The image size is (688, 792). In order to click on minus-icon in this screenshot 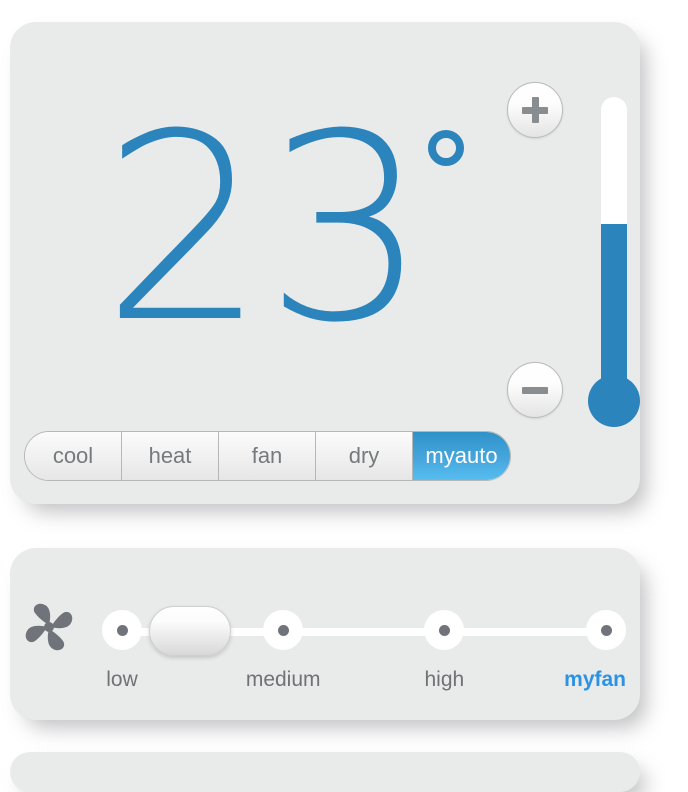, I will do `click(535, 390)`.